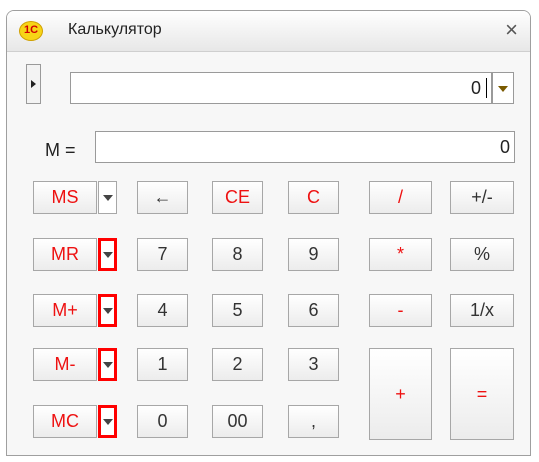 This screenshot has height=462, width=539. I want to click on close-icon: ×, so click(511, 30).